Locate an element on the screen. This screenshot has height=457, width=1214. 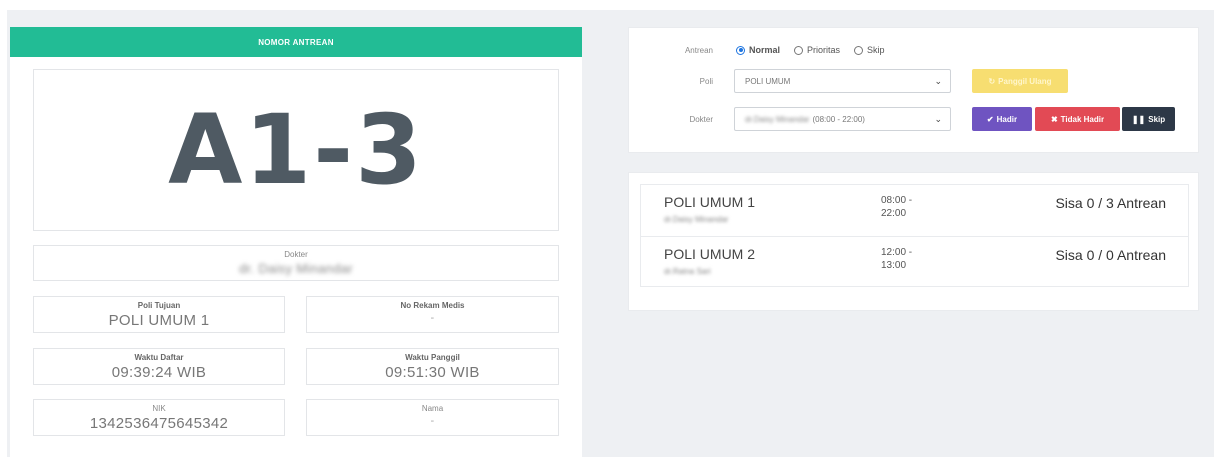
radio-skip: Skip is located at coordinates (869, 50).